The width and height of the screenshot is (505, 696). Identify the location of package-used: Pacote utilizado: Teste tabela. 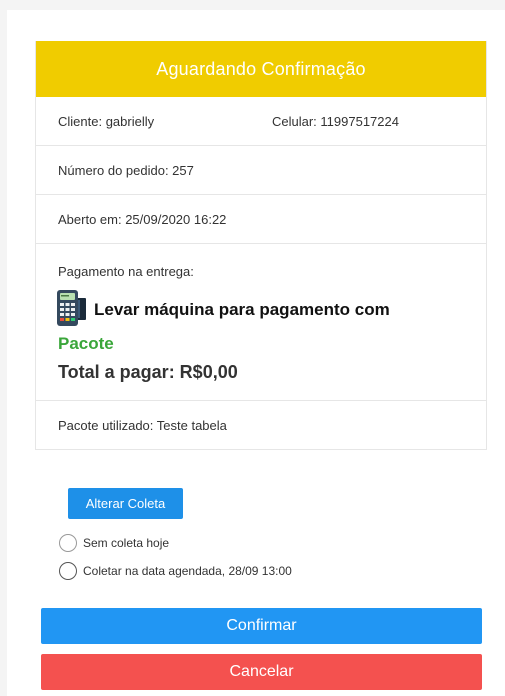
(142, 425).